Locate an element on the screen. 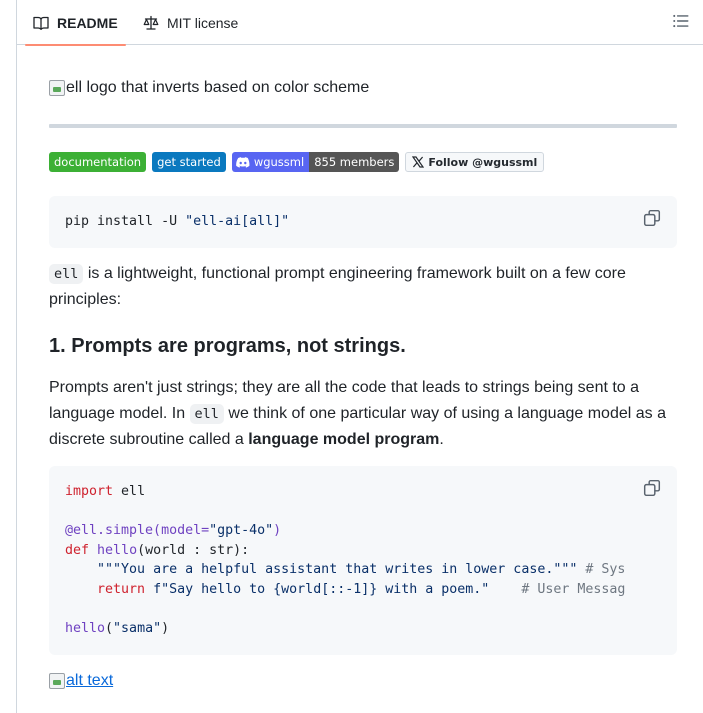  para2-part3: . is located at coordinates (441, 439).